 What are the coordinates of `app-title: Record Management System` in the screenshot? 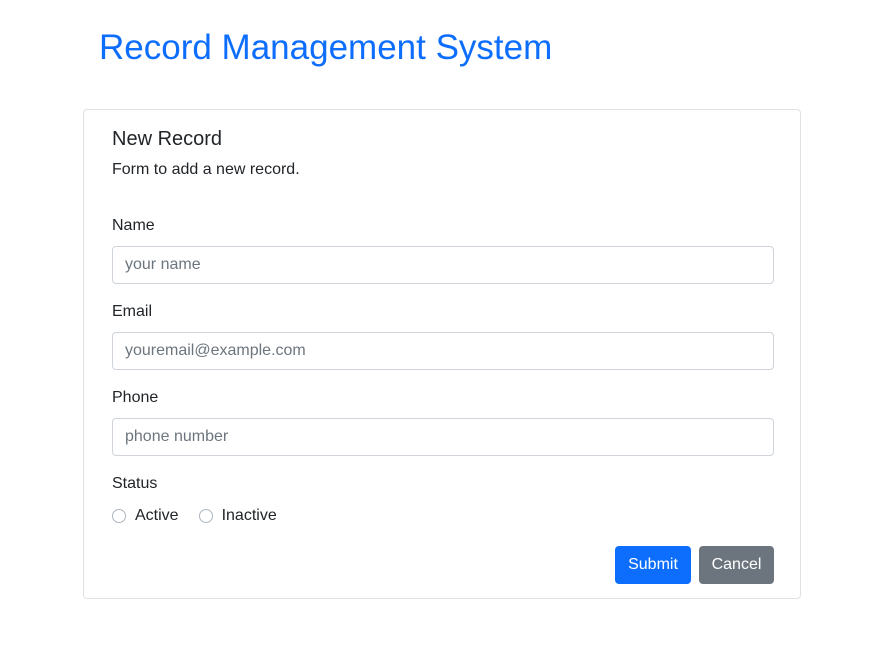 It's located at (326, 47).